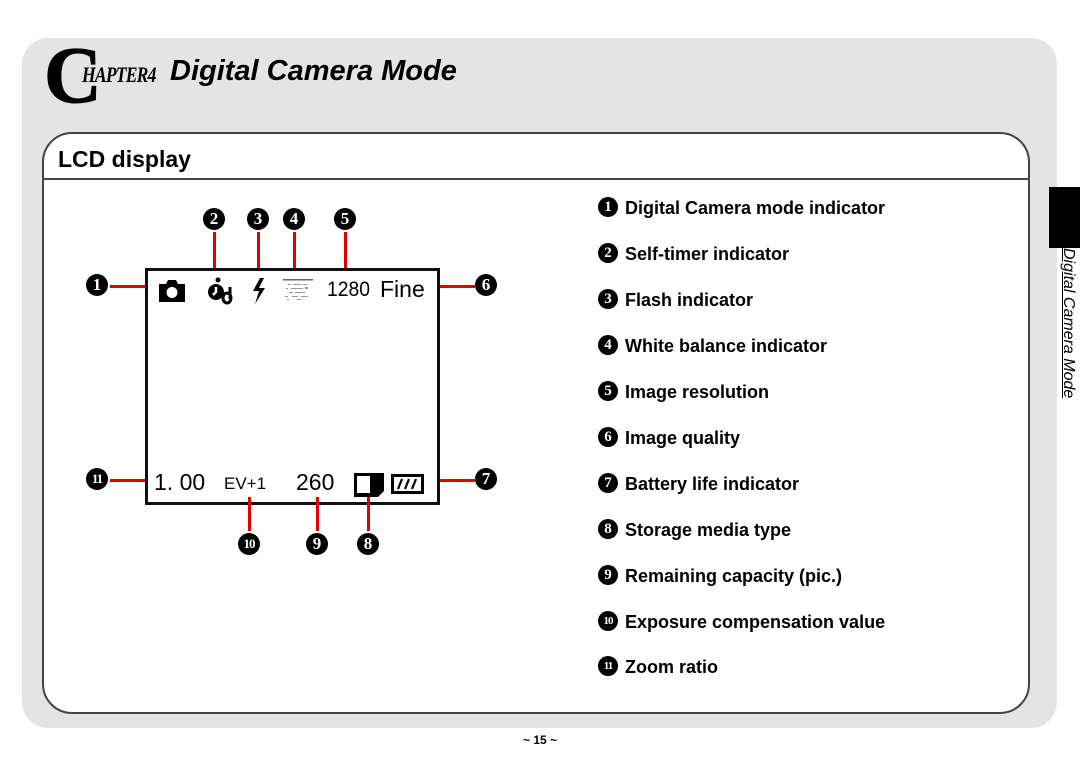 Image resolution: width=1080 pixels, height=766 pixels. I want to click on legend-label: Zoom ratio, so click(671, 667).